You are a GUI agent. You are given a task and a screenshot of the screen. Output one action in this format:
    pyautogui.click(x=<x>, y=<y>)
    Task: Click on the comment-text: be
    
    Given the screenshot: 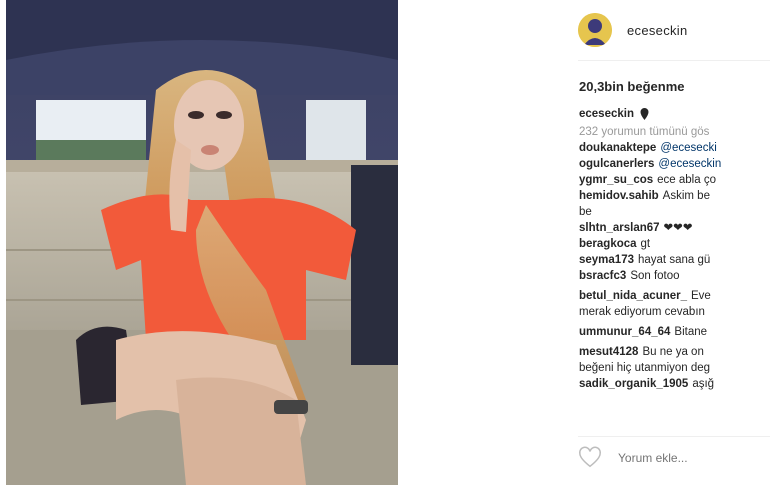 What is the action you would take?
    pyautogui.click(x=585, y=212)
    